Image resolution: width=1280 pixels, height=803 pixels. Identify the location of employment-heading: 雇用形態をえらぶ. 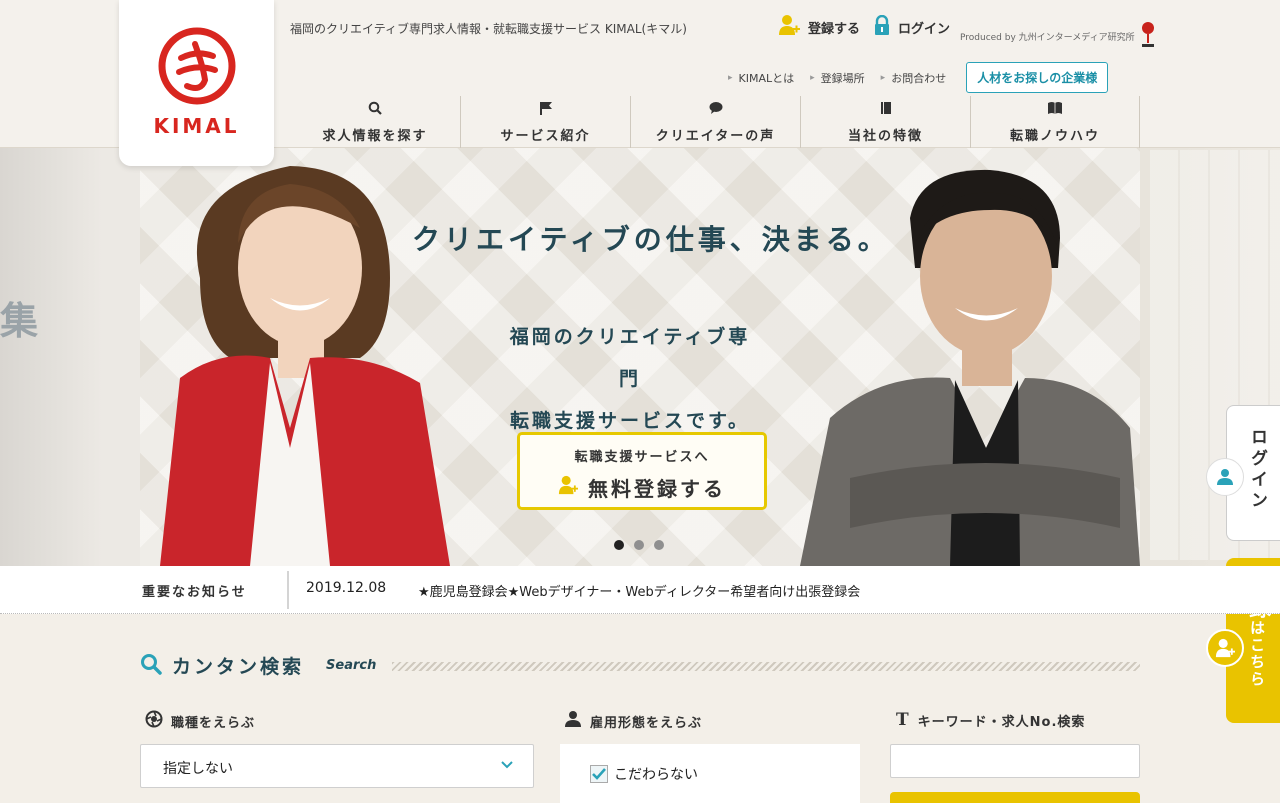
(633, 721).